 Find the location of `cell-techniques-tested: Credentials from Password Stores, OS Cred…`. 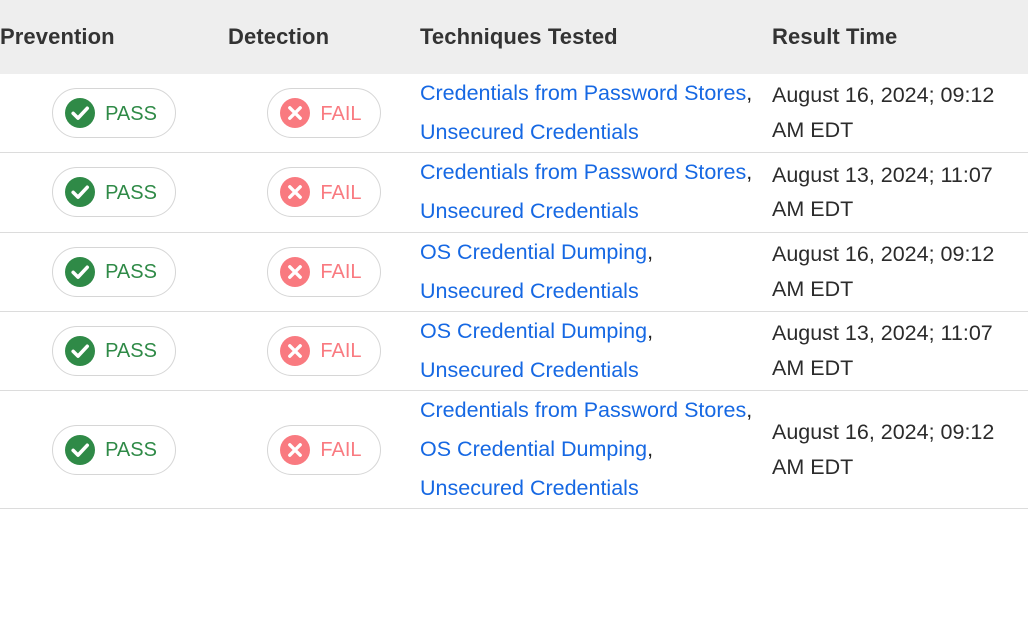

cell-techniques-tested: Credentials from Password Stores, OS Cred… is located at coordinates (596, 449).